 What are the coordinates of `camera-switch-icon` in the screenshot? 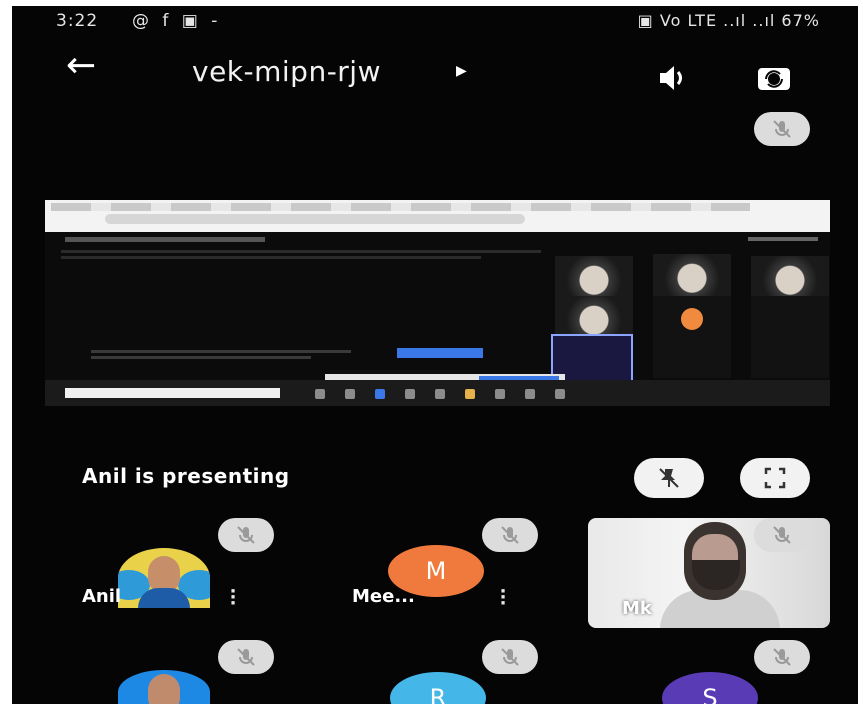 It's located at (774, 78).